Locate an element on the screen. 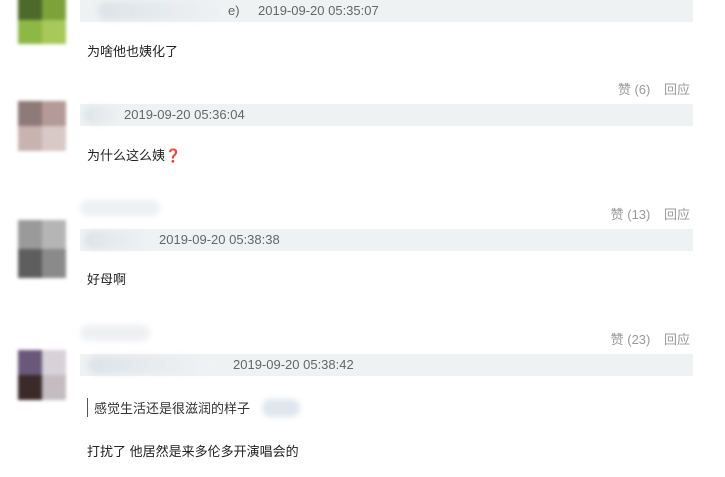  comment-time: 2019-09-20 05:35:07 is located at coordinates (318, 10).